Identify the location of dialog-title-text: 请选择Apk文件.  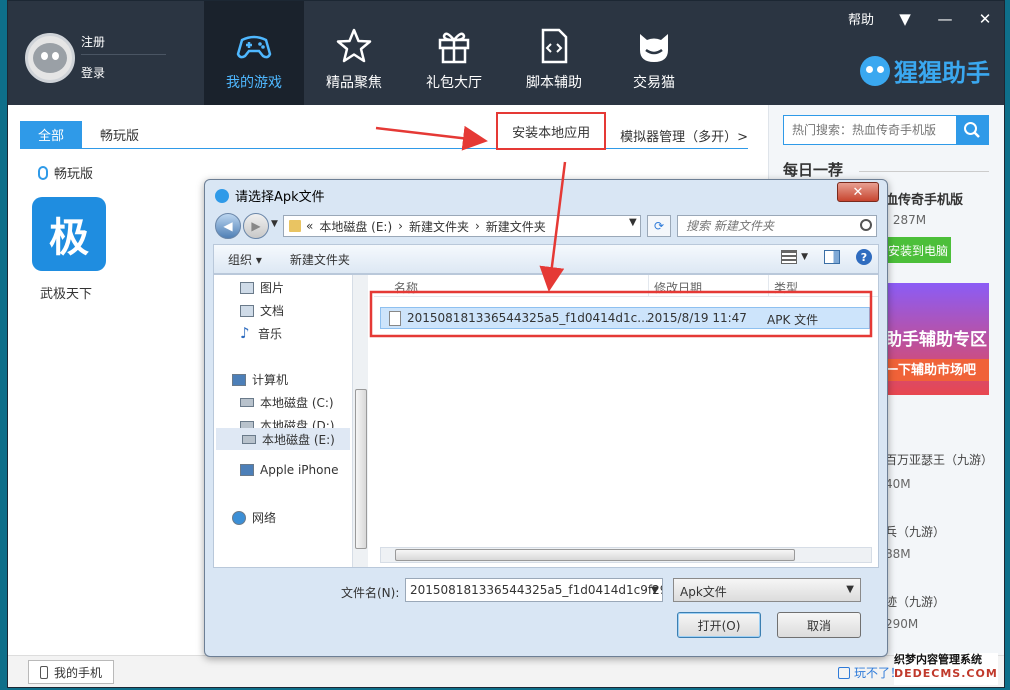
(280, 197).